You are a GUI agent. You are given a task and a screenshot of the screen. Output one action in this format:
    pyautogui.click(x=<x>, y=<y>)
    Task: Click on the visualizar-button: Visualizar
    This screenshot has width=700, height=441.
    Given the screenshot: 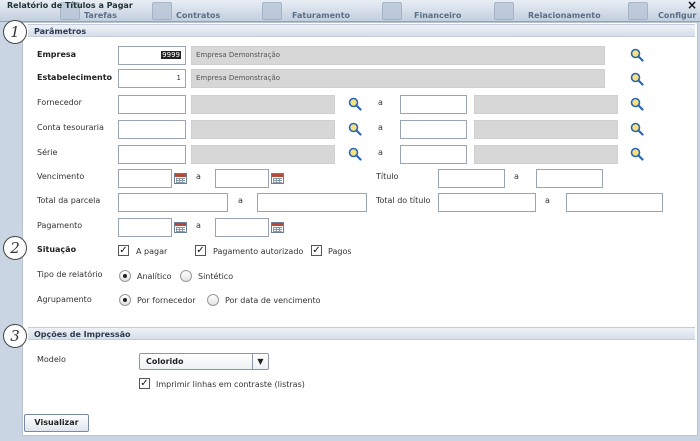 What is the action you would take?
    pyautogui.click(x=56, y=423)
    